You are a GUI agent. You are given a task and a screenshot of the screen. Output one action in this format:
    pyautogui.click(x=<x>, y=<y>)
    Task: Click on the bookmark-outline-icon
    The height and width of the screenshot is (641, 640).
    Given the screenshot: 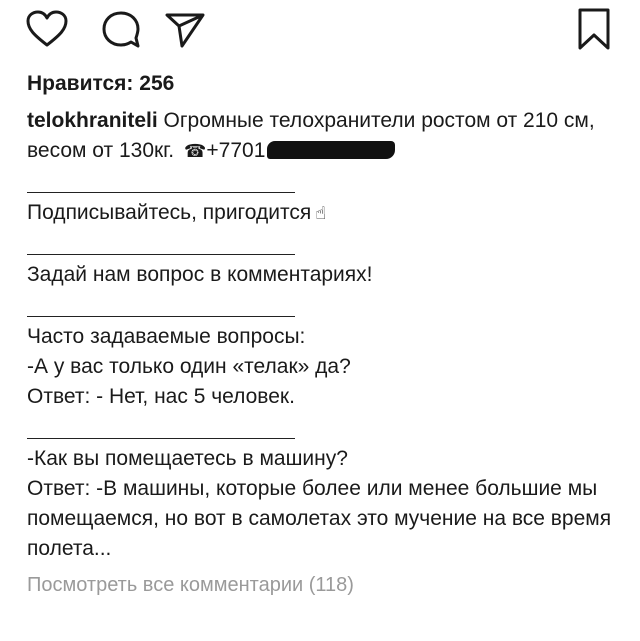 What is the action you would take?
    pyautogui.click(x=594, y=29)
    